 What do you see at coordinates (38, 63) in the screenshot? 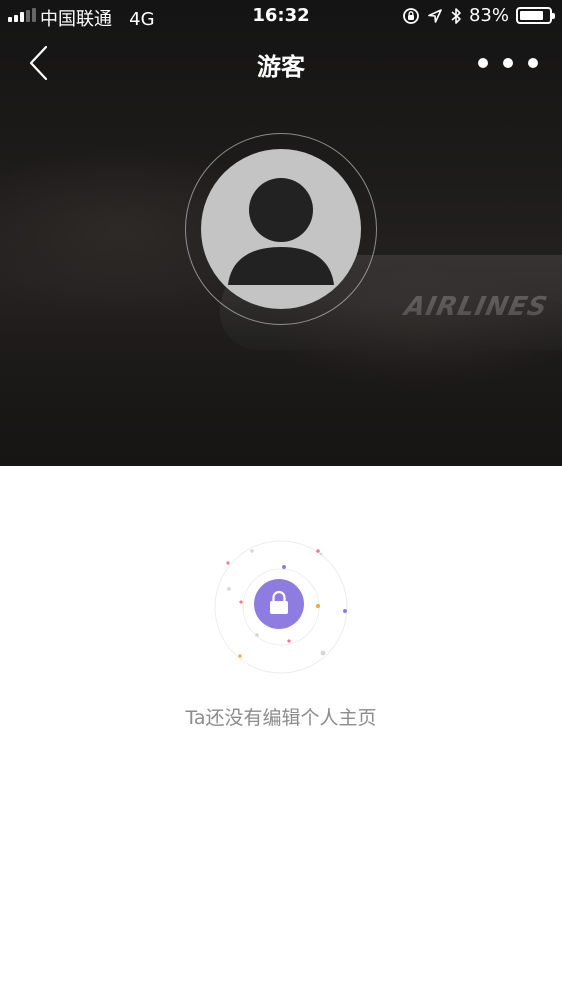
I see `chevron-left-icon` at bounding box center [38, 63].